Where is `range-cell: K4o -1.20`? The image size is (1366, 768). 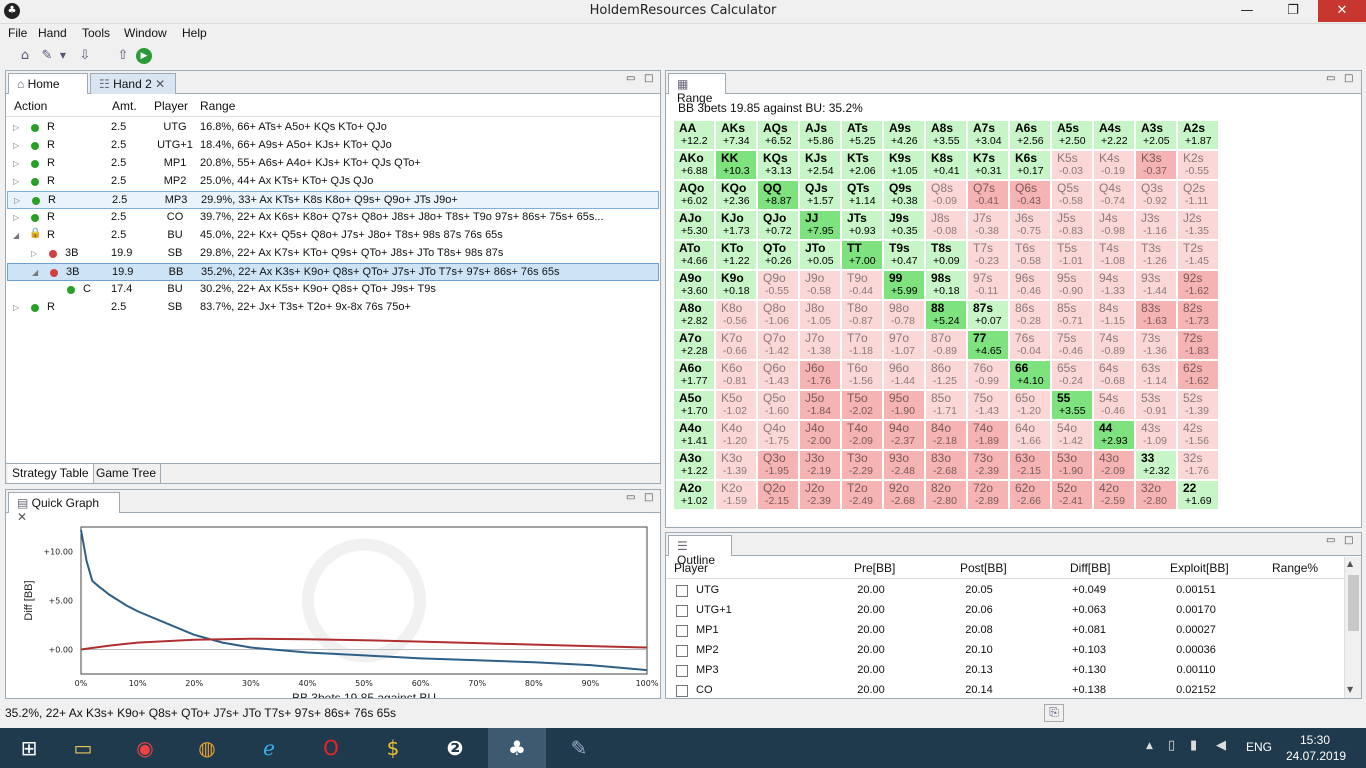
range-cell: K4o -1.20 is located at coordinates (736, 435).